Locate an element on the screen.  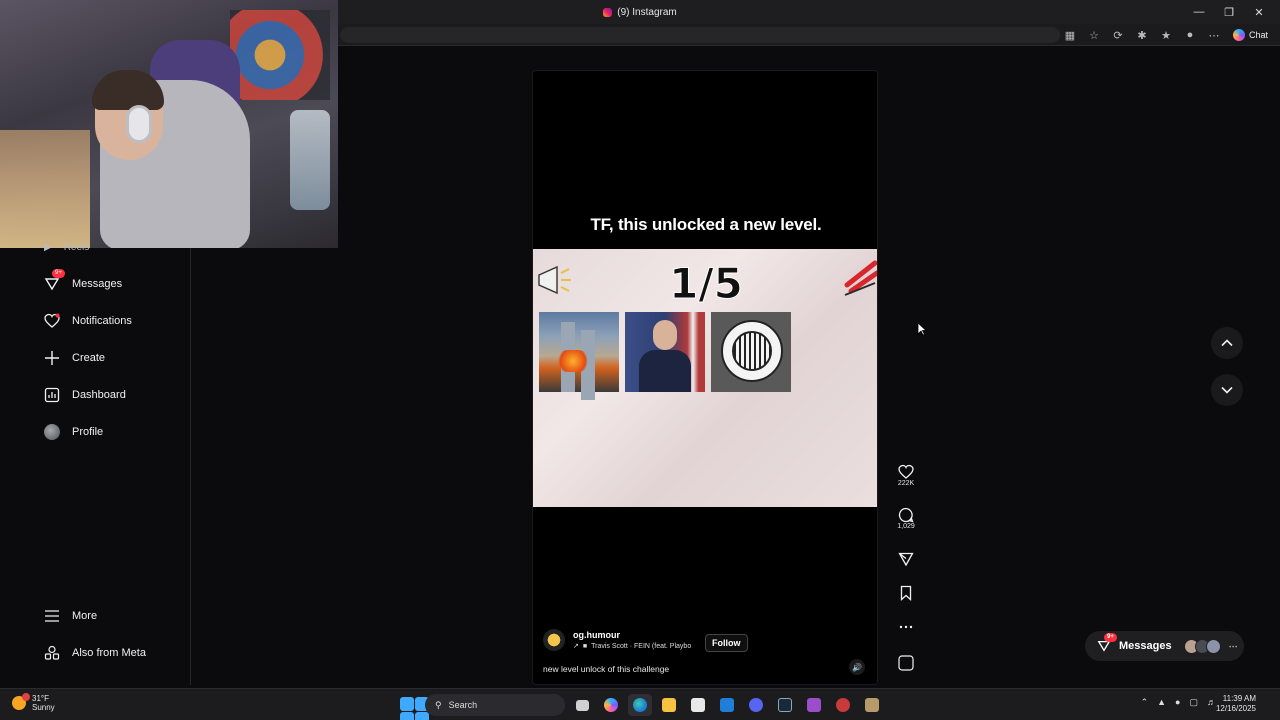
store-icon is located at coordinates (698, 705).